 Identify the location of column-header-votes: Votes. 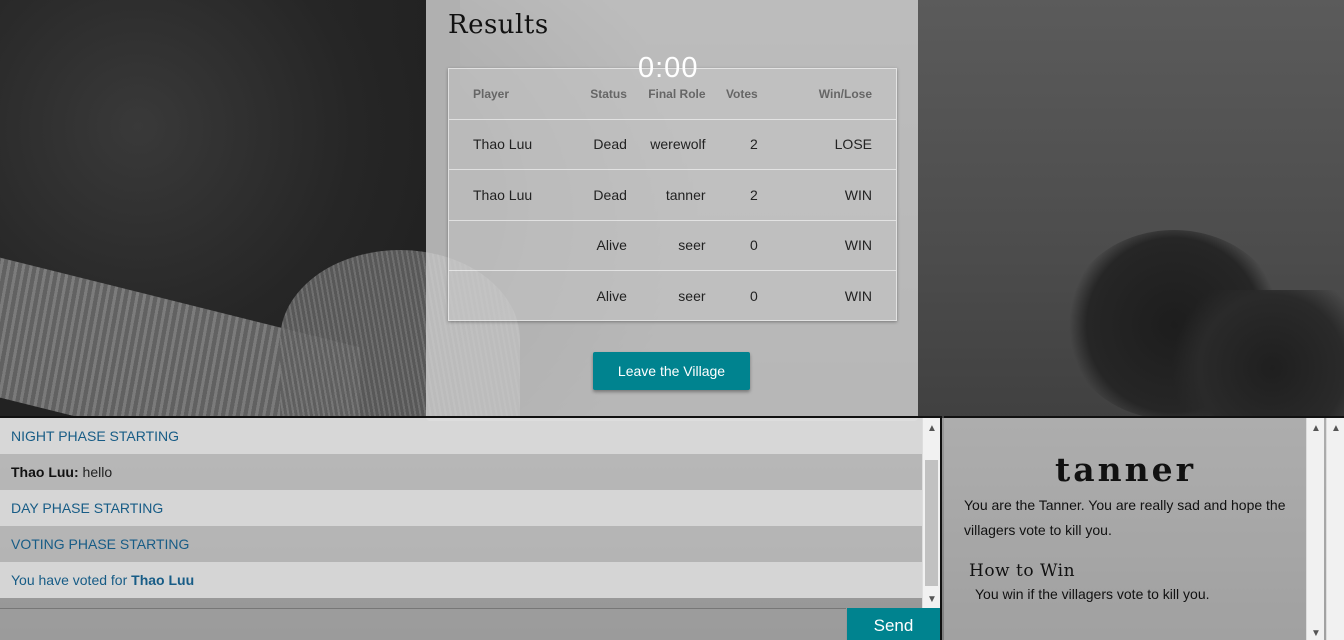
(741, 93).